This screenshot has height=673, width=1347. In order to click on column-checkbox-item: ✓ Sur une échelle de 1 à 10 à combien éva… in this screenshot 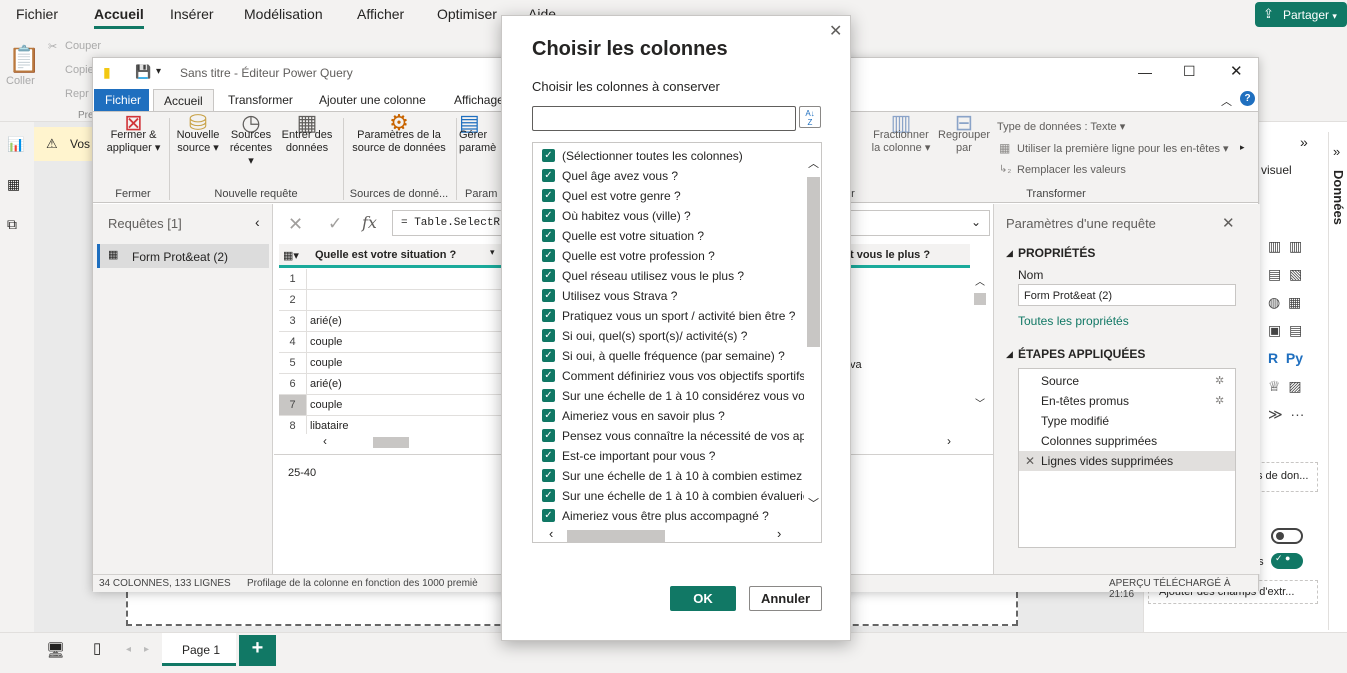, I will do `click(673, 496)`.